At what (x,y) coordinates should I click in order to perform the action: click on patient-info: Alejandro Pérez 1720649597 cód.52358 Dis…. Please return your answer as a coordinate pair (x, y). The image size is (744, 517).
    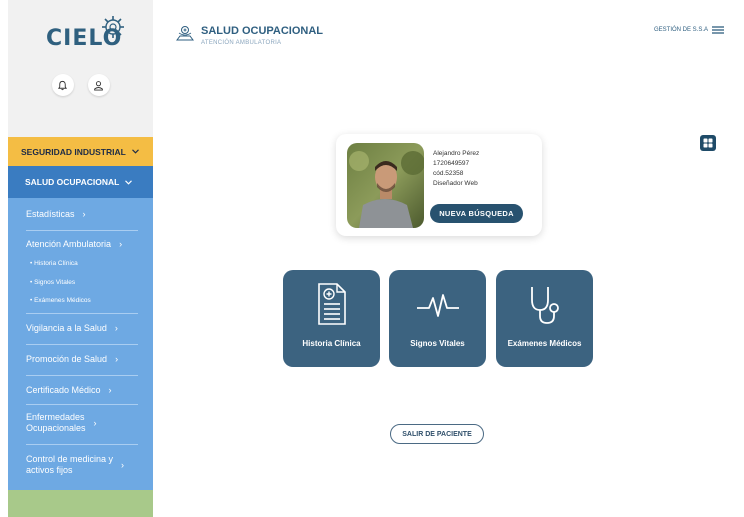
    Looking at the image, I should click on (456, 169).